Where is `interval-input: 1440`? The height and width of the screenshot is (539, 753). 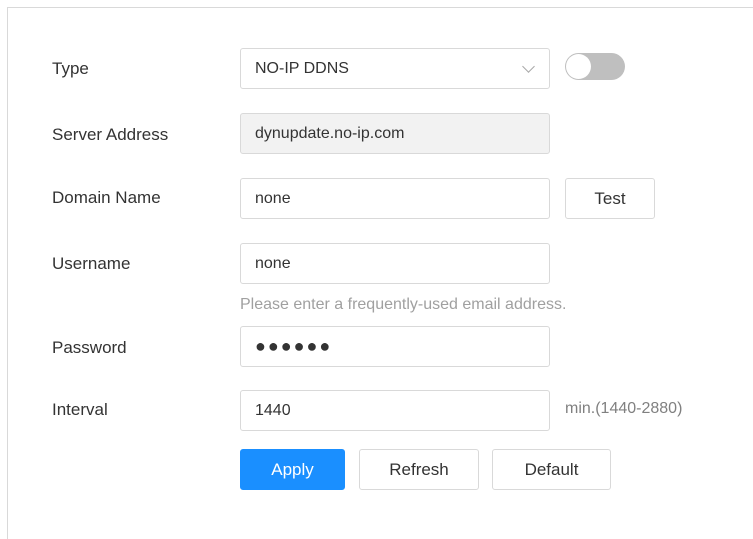 interval-input: 1440 is located at coordinates (395, 410).